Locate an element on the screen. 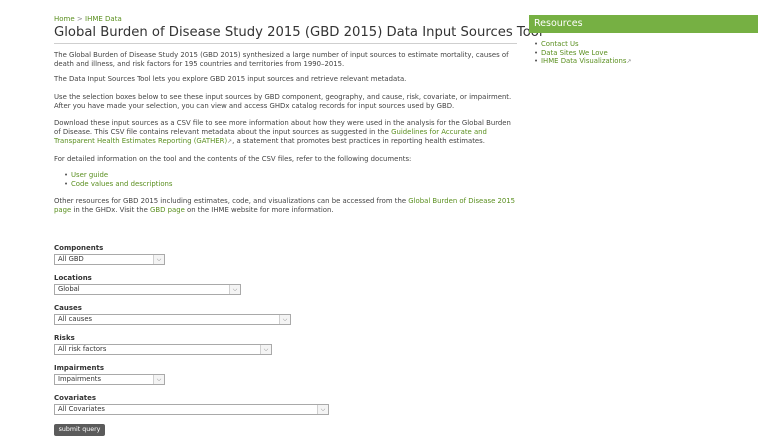 This screenshot has height=441, width=763. user-guide-link: User guide is located at coordinates (285, 175).